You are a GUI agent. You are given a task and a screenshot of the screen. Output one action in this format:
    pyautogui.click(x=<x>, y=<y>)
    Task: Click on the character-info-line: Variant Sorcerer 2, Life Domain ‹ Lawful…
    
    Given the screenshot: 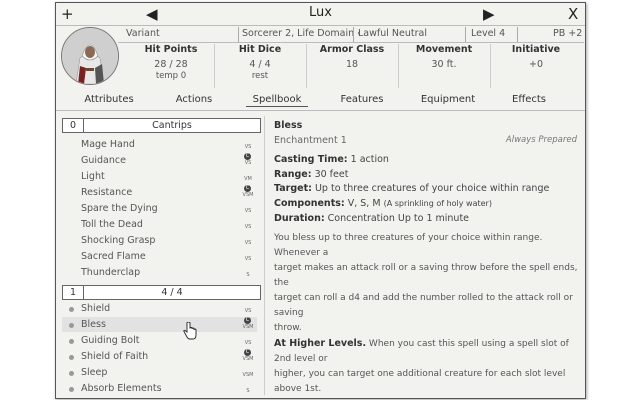 What is the action you would take?
    pyautogui.click(x=351, y=34)
    